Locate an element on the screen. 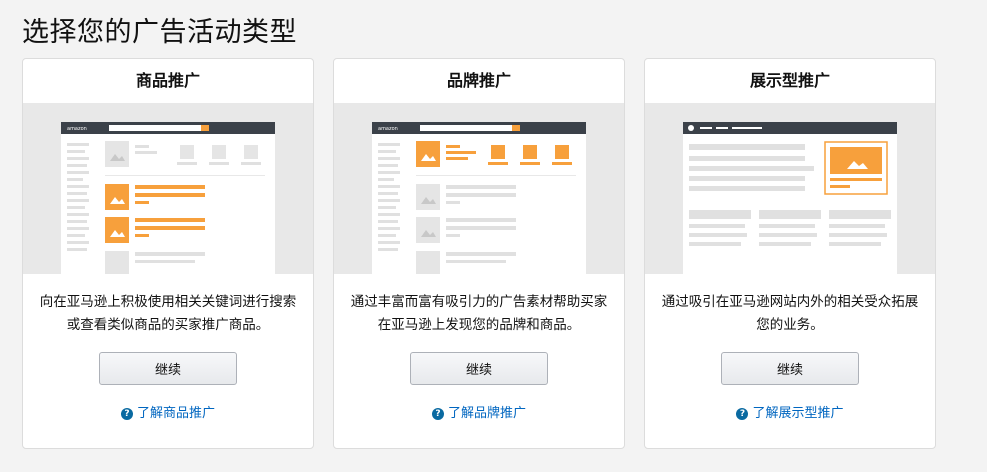 Image resolution: width=987 pixels, height=472 pixels. sponsored-display-preview is located at coordinates (790, 188).